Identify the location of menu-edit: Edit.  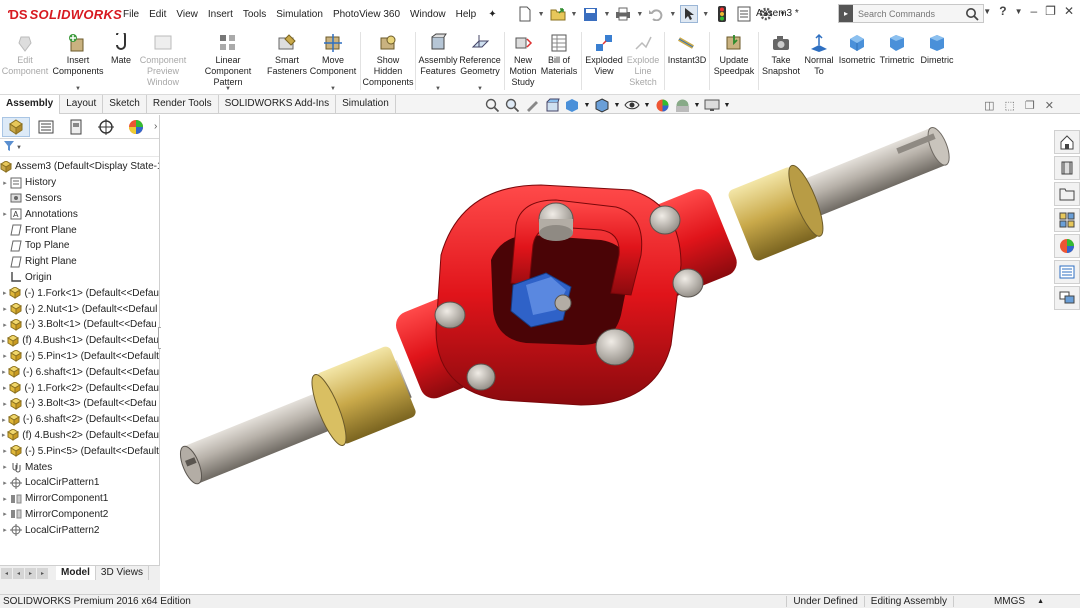
(157, 14).